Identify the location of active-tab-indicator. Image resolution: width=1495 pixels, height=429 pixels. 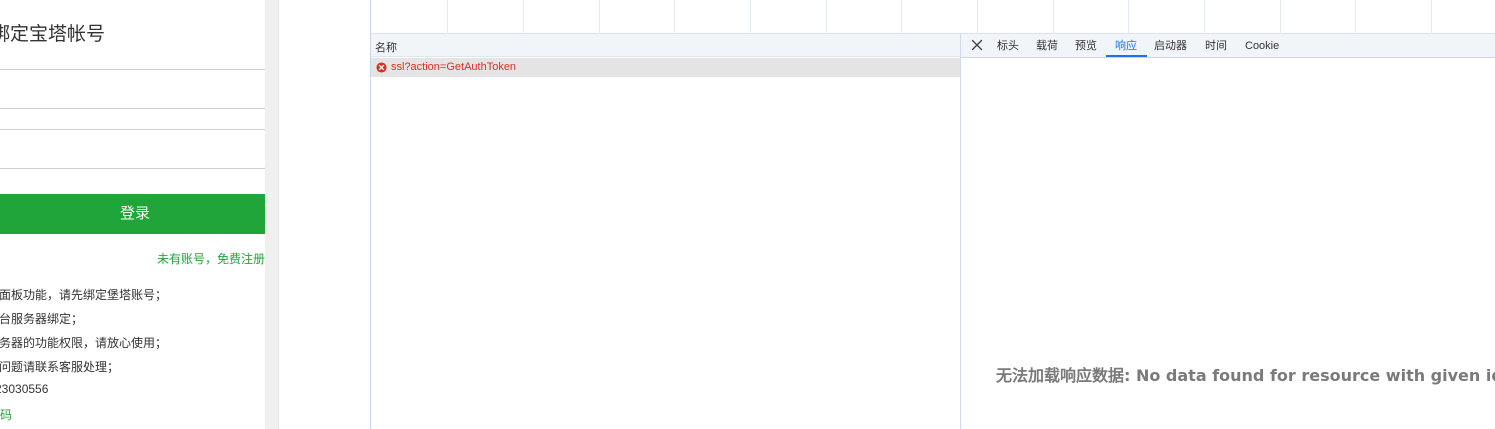
(1126, 56).